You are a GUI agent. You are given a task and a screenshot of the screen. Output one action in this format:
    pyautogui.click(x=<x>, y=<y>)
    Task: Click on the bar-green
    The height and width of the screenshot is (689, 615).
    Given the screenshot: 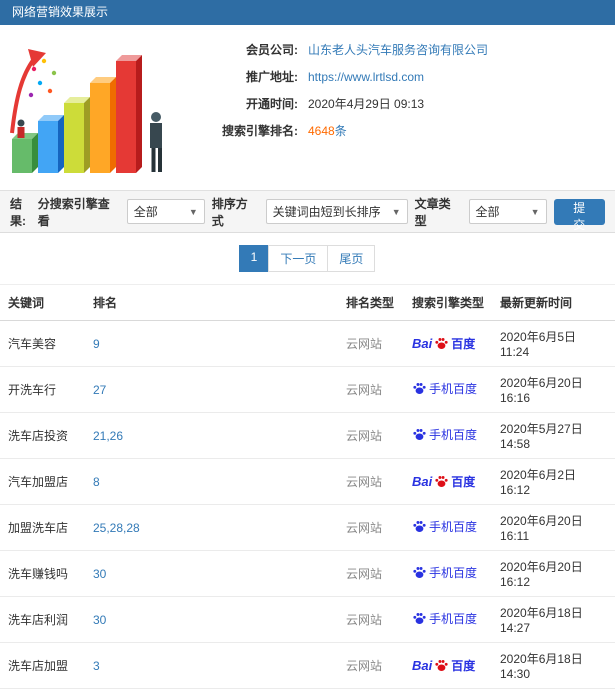 What is the action you would take?
    pyautogui.click(x=25, y=153)
    